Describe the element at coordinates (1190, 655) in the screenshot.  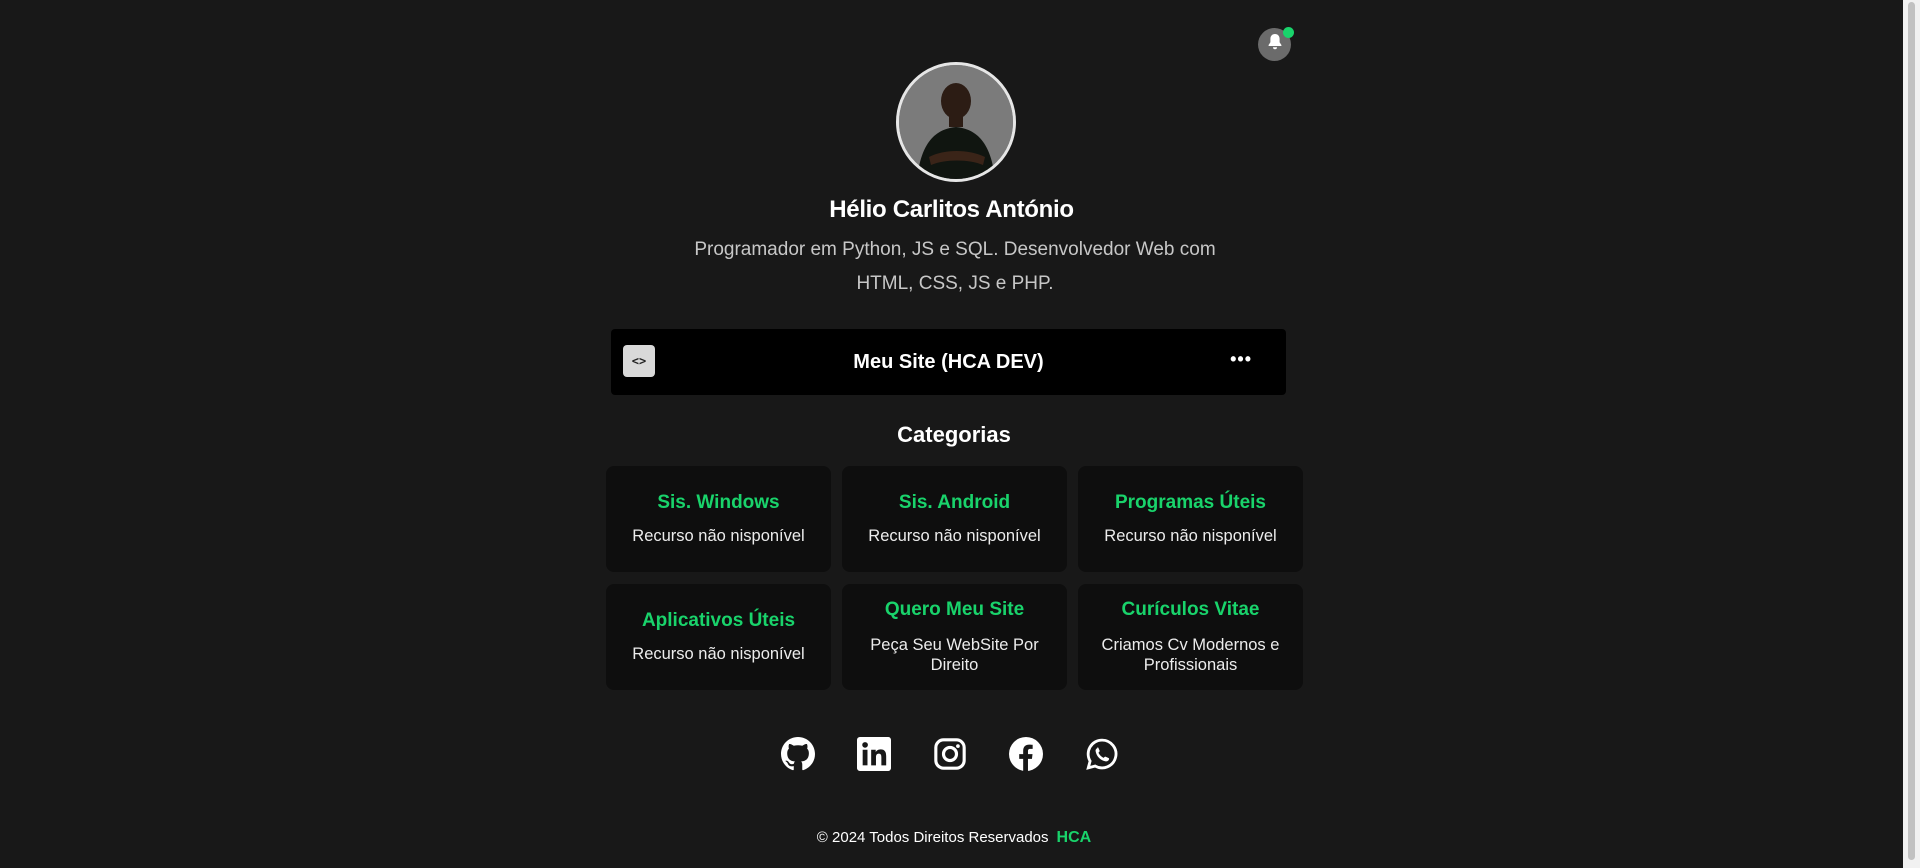
I see `category-desc: Criamos Cv Modernos e Profissionais` at that location.